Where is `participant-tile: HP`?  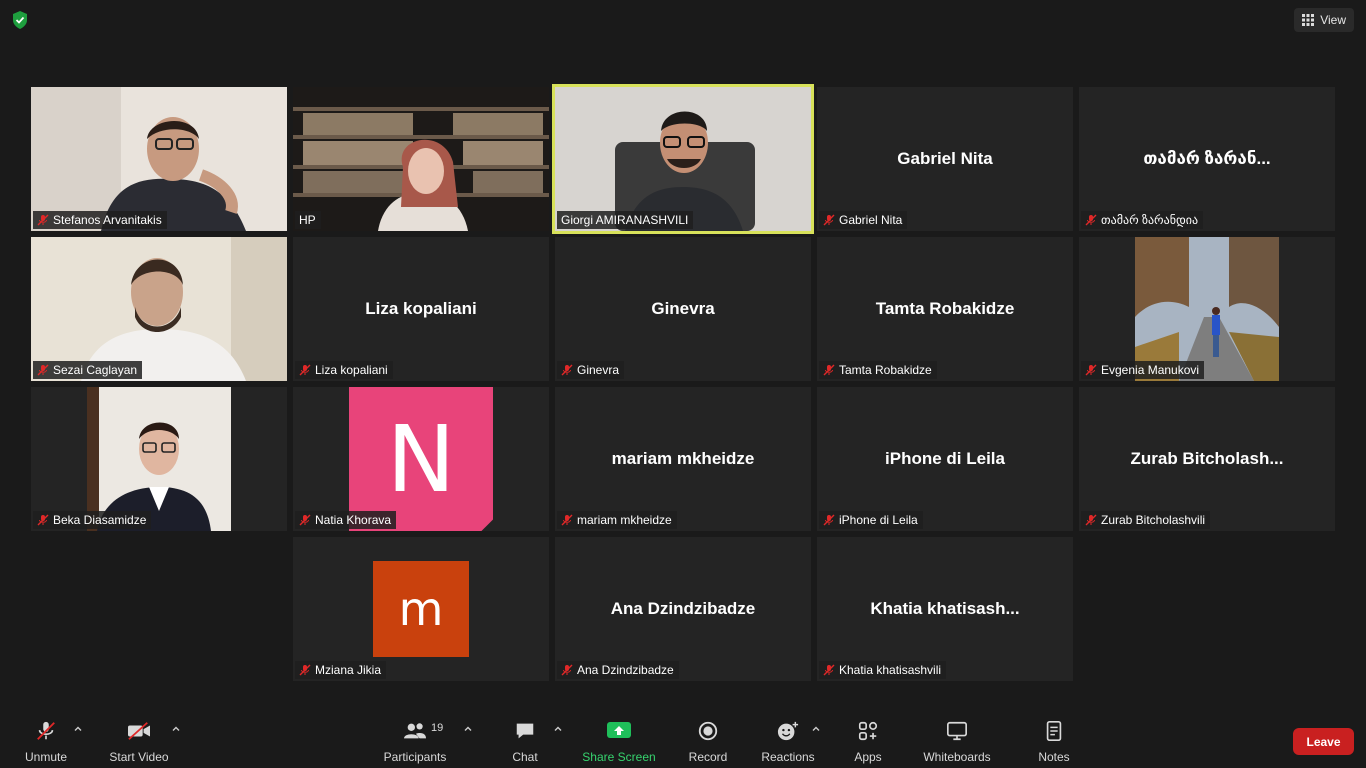 participant-tile: HP is located at coordinates (421, 159).